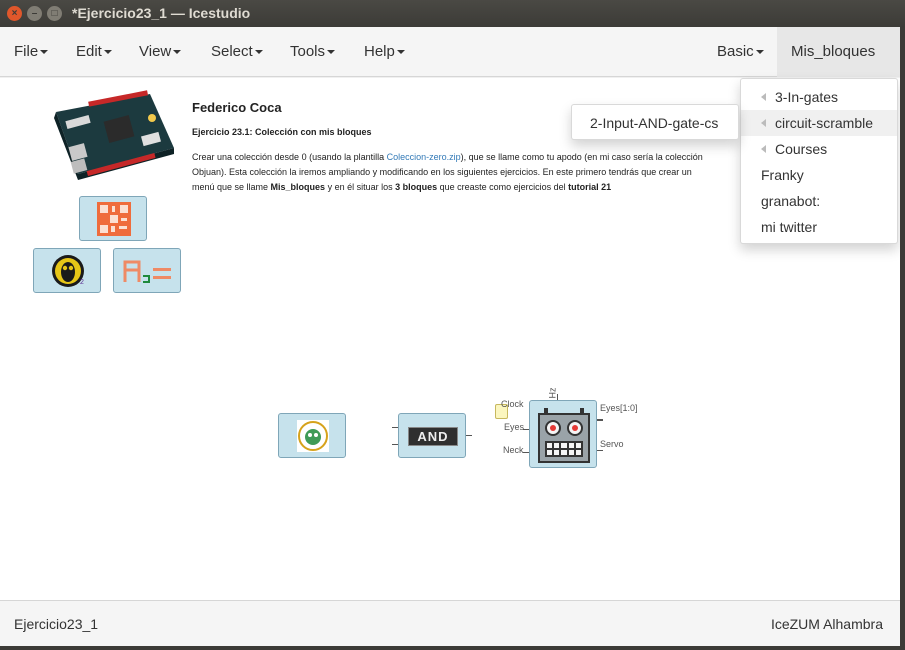  Describe the element at coordinates (82, 282) in the screenshot. I see `block-subscript: 2` at that location.